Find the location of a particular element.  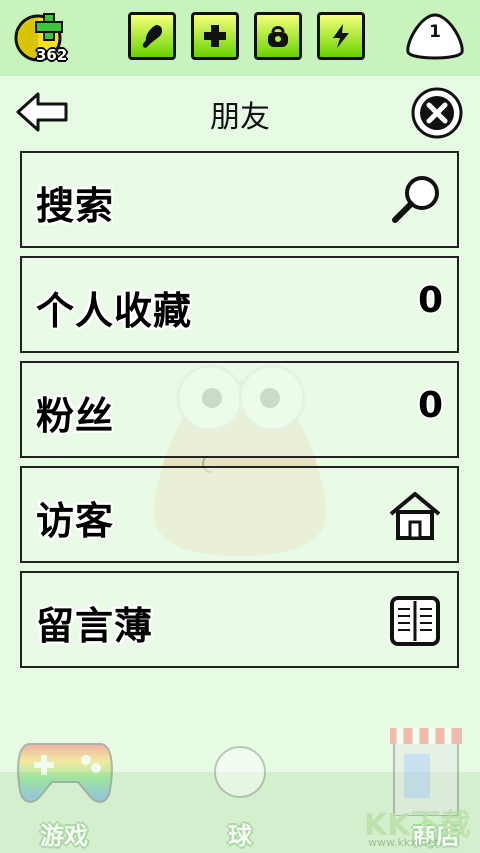

health-stat-button is located at coordinates (215, 36).